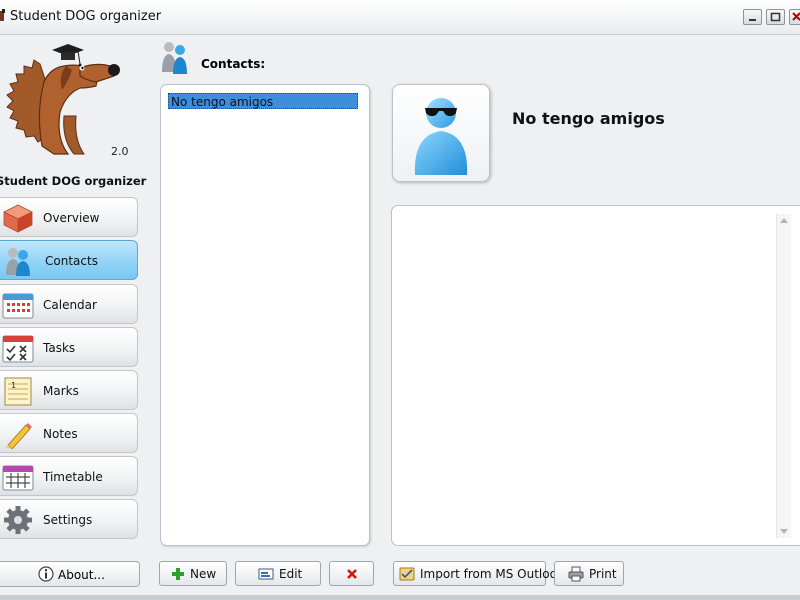  What do you see at coordinates (73, 181) in the screenshot?
I see `app-name: Student DOG organizer` at bounding box center [73, 181].